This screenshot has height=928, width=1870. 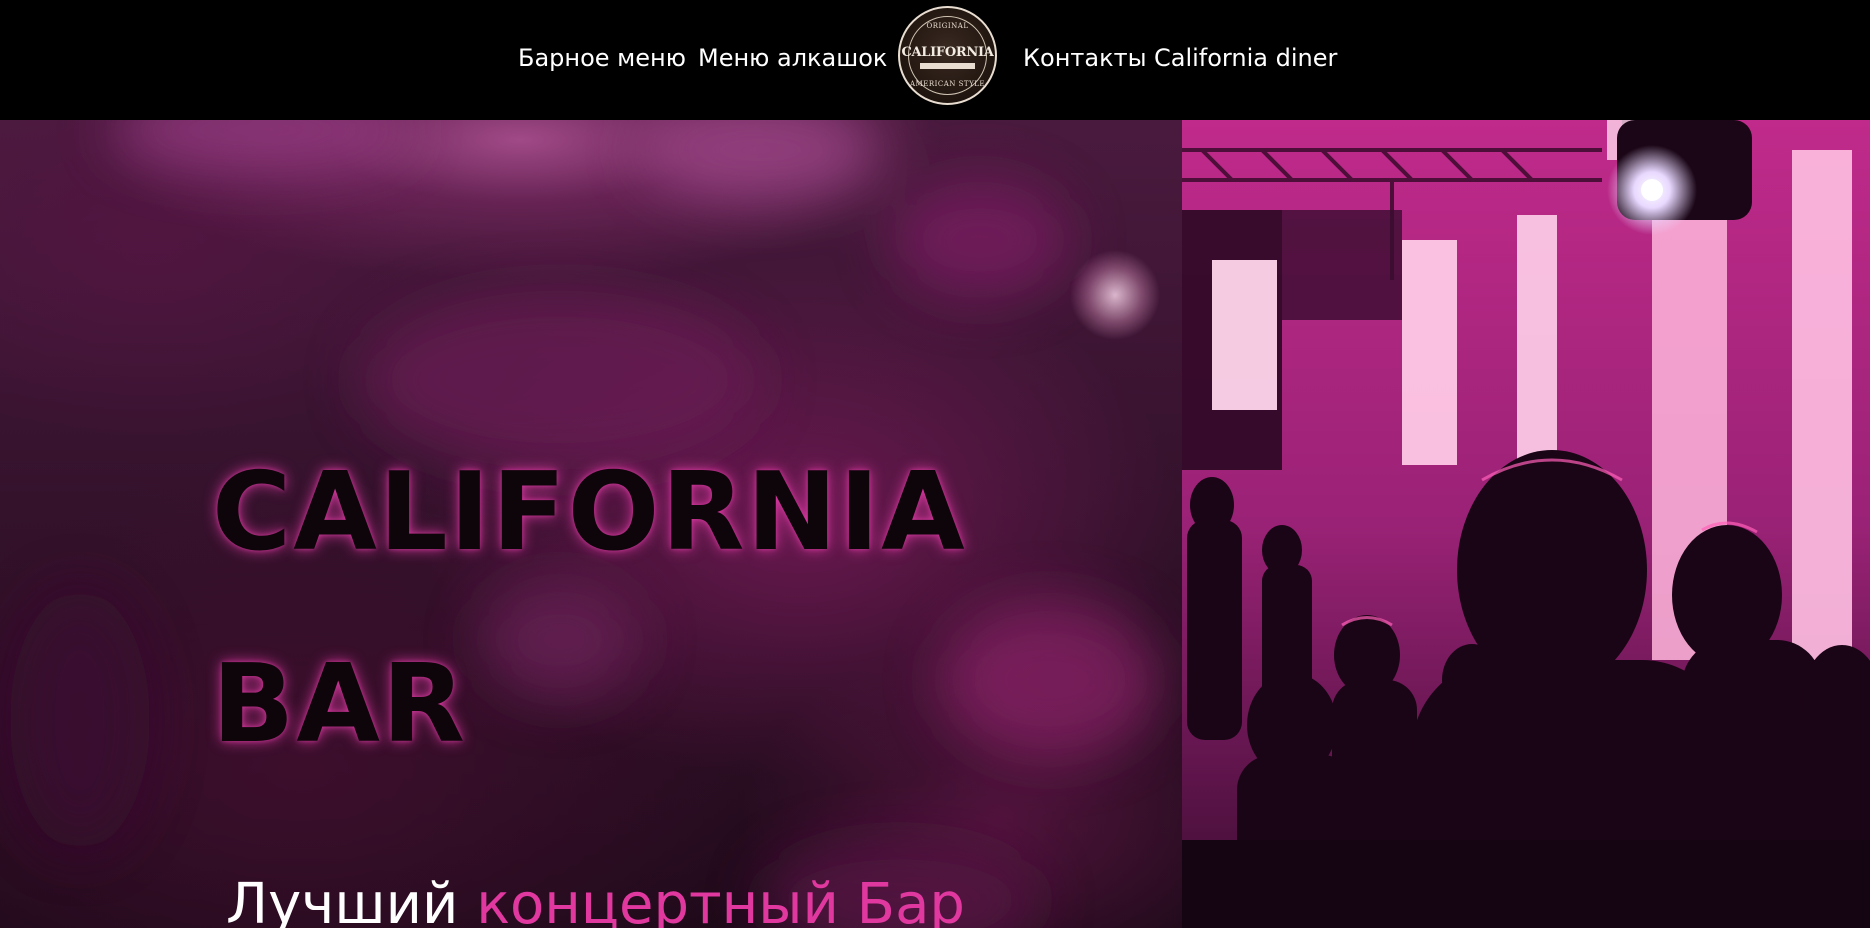 I want to click on hero-title-line1: CALIFORNIA, so click(x=589, y=512).